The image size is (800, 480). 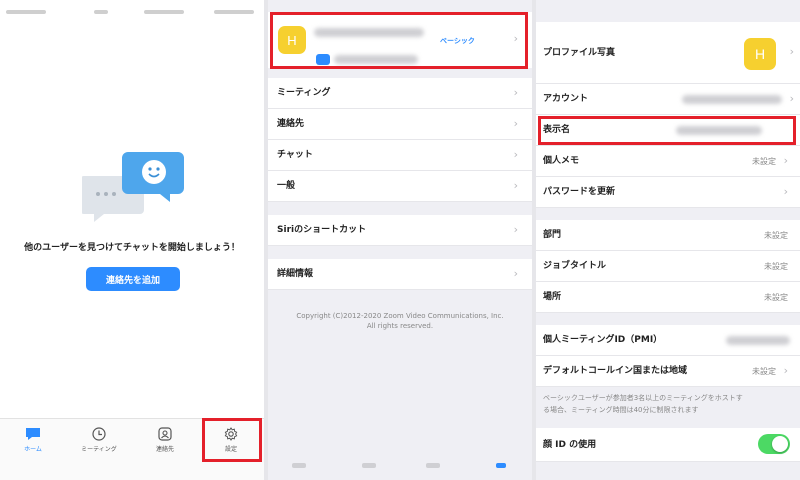 What do you see at coordinates (776, 266) in the screenshot?
I see `job-title-value: 未設定` at bounding box center [776, 266].